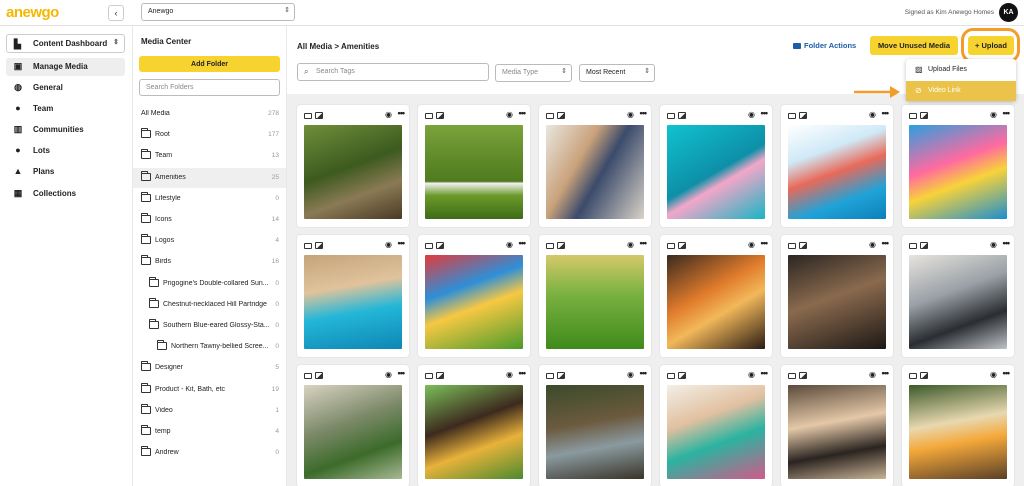 The height and width of the screenshot is (486, 1024). What do you see at coordinates (116, 13) in the screenshot?
I see `collapse-sidebar-button: ‹` at bounding box center [116, 13].